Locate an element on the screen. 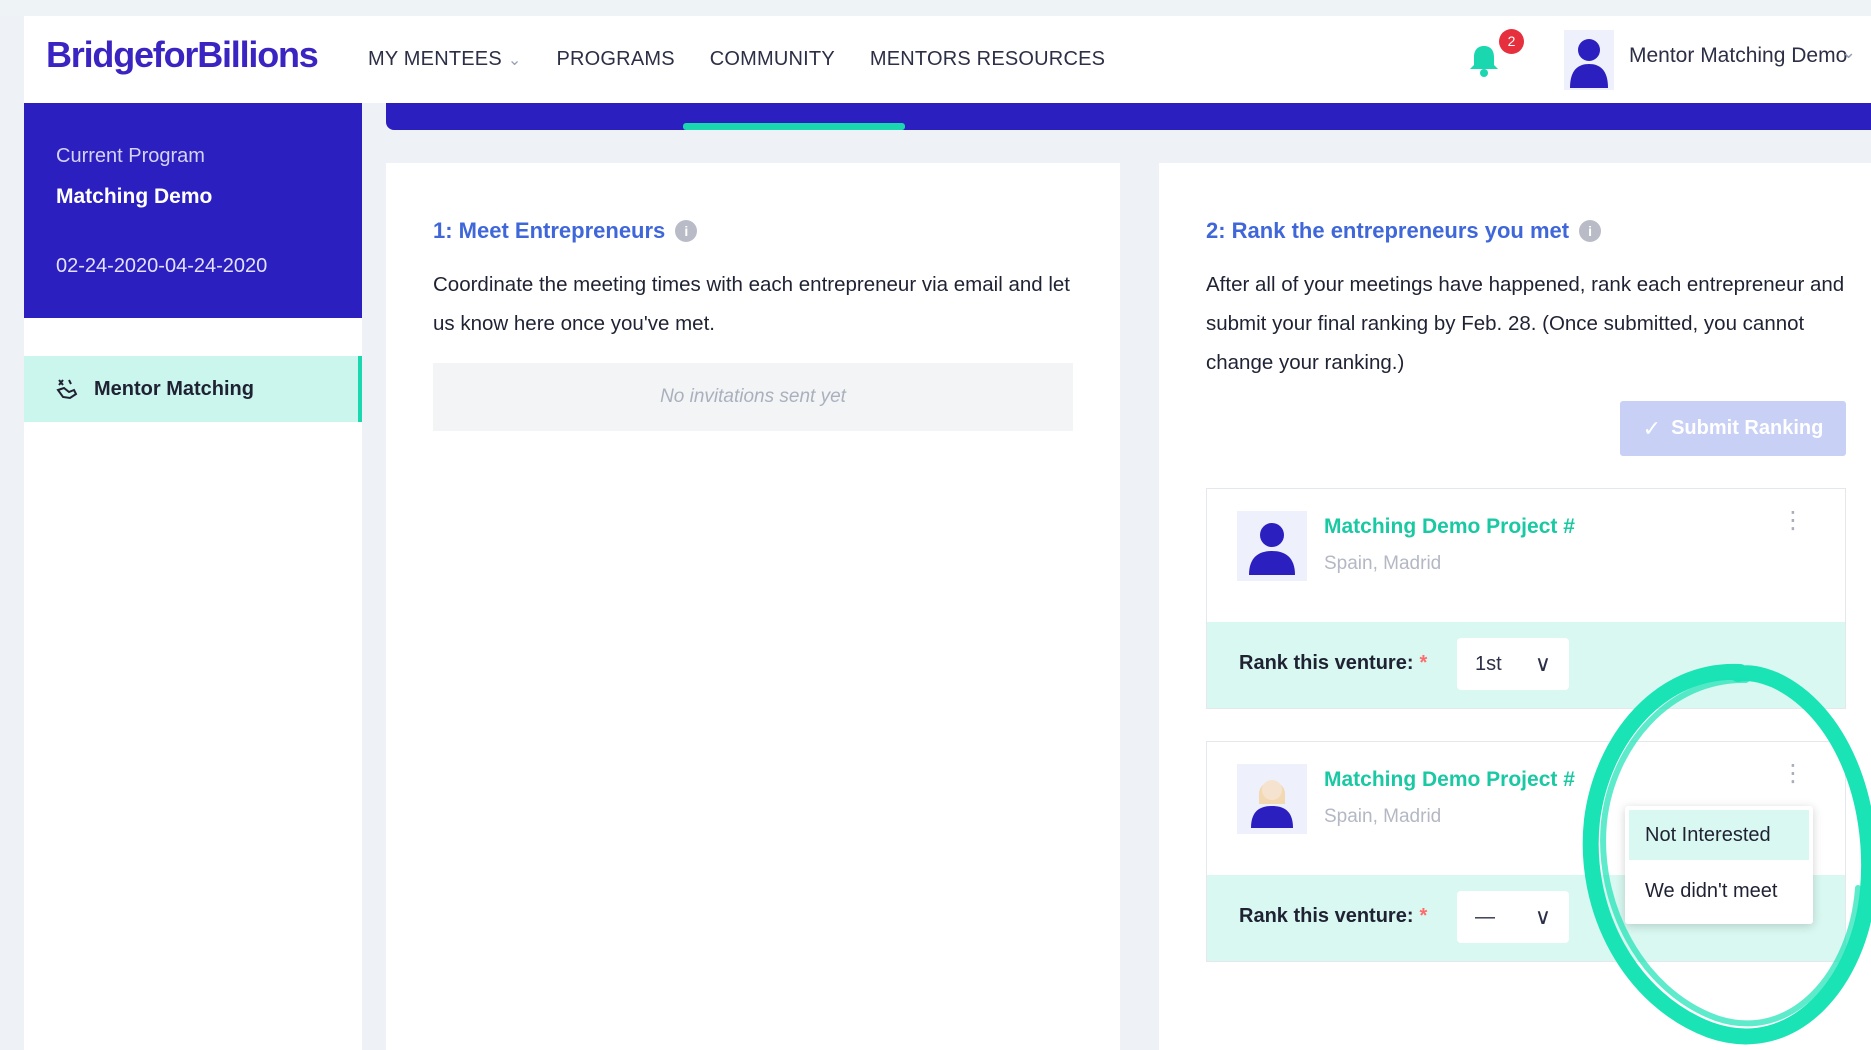  invitations-empty-state: No invitations sent yet is located at coordinates (753, 397).